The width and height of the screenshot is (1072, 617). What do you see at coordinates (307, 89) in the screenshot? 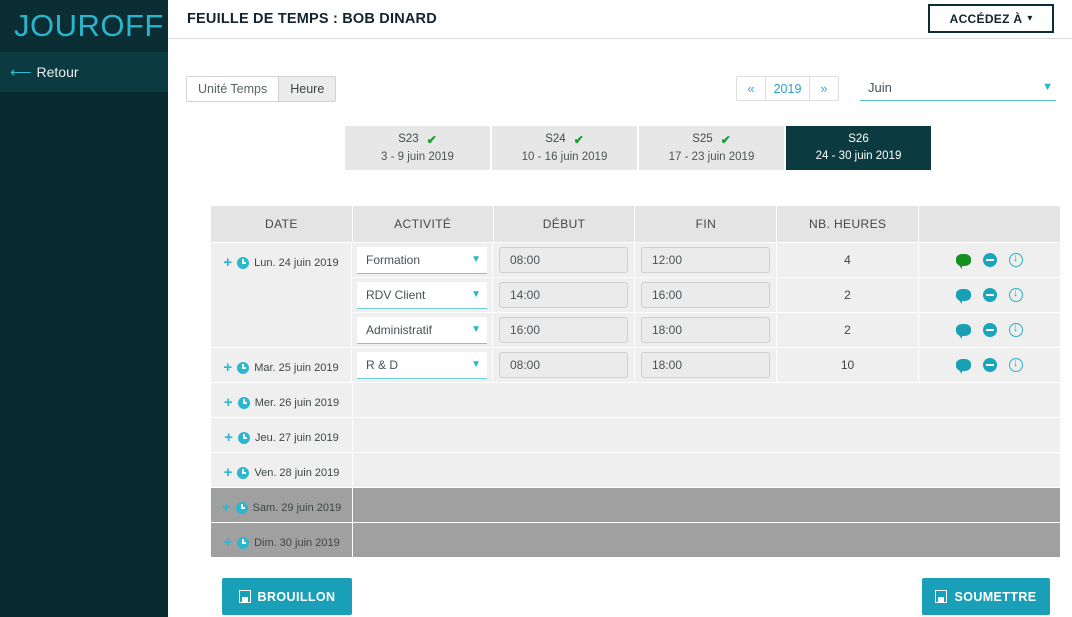
I see `unit-toggle-option-heure: Heure` at bounding box center [307, 89].